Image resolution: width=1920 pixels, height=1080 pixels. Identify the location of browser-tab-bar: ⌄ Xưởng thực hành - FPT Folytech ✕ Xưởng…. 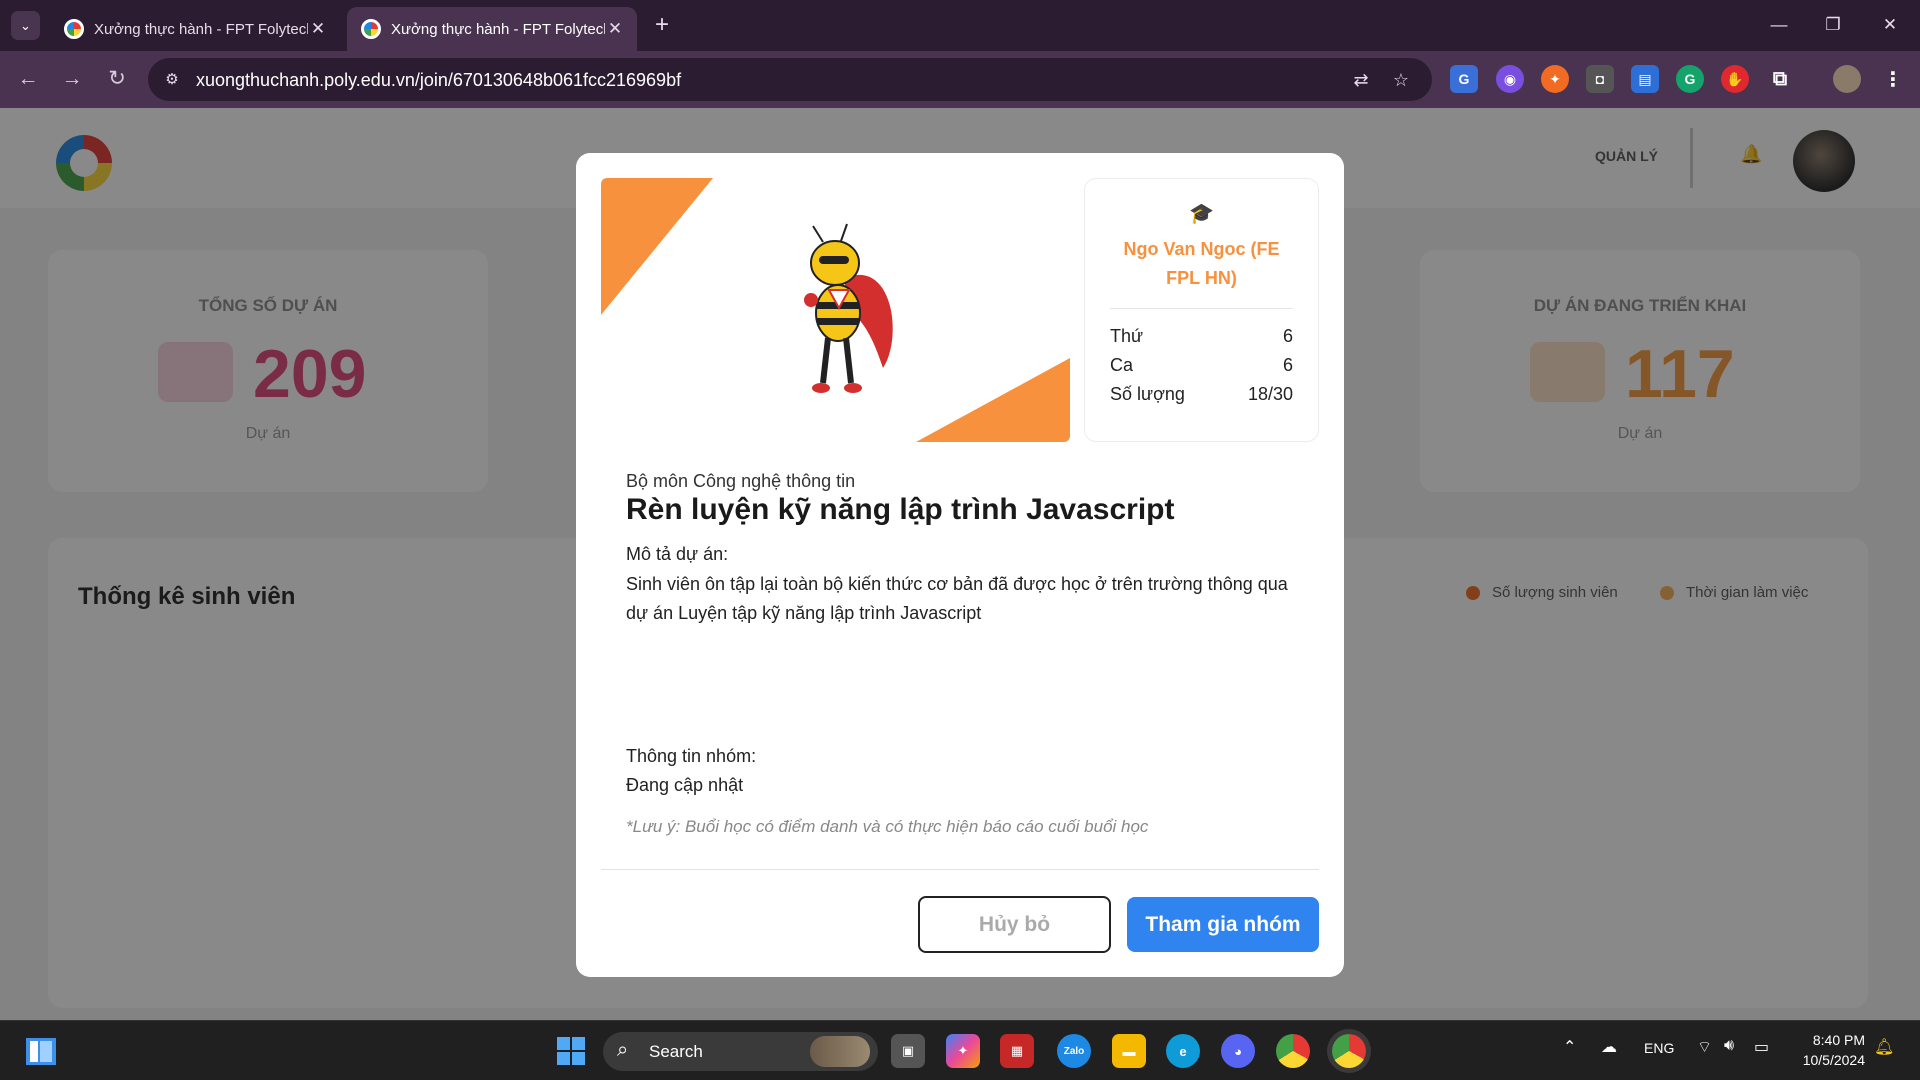
(960, 25).